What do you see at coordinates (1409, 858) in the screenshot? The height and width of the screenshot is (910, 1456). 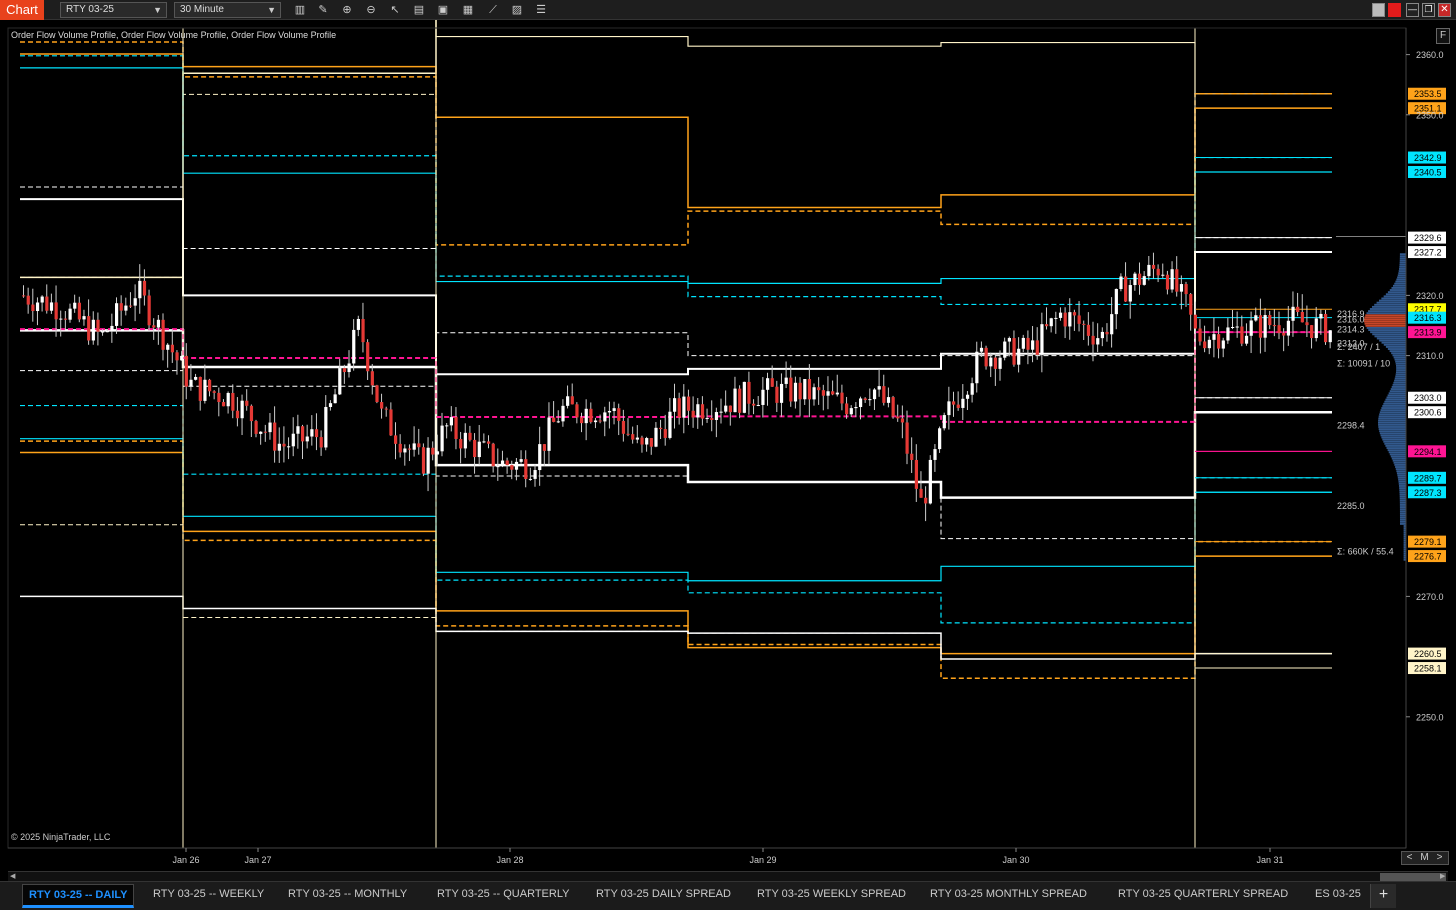 I see `scroll-left-button: <` at bounding box center [1409, 858].